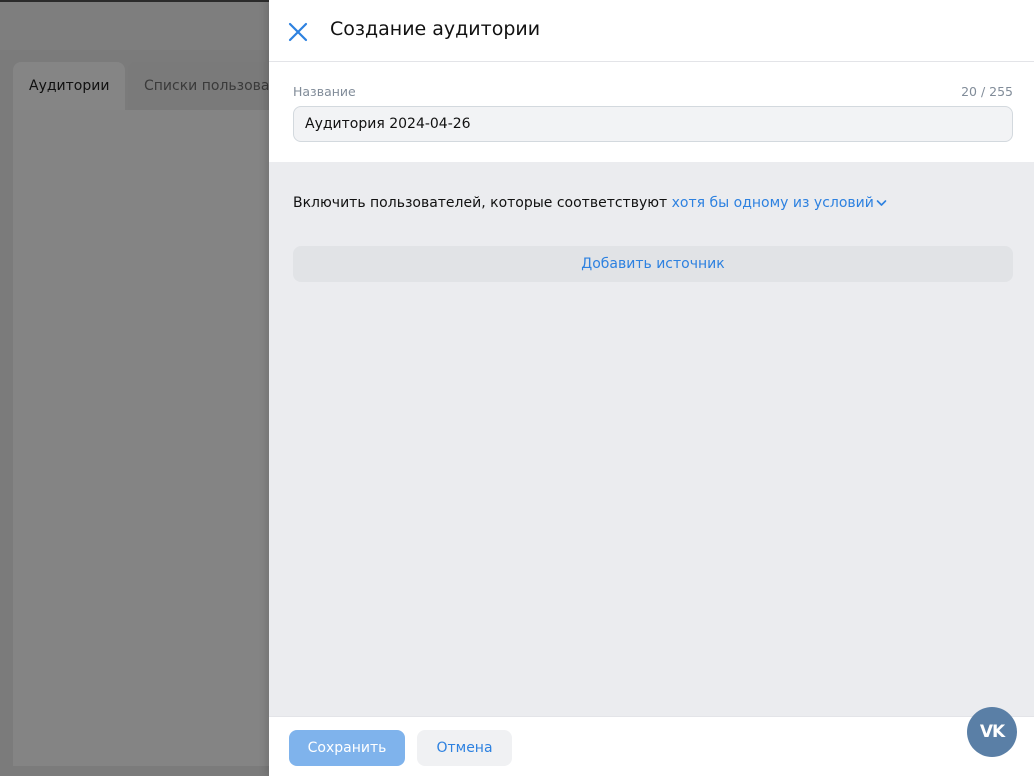 The width and height of the screenshot is (1034, 776). What do you see at coordinates (69, 86) in the screenshot?
I see `tab-audiences: Аудитории` at bounding box center [69, 86].